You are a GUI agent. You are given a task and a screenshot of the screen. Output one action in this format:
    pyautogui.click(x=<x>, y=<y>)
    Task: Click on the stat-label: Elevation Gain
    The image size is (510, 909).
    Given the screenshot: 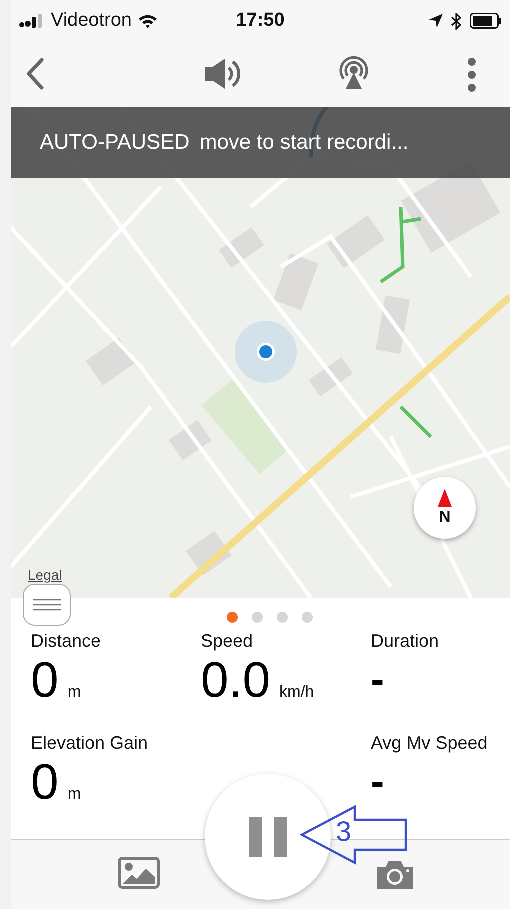 What is the action you would take?
    pyautogui.click(x=90, y=743)
    